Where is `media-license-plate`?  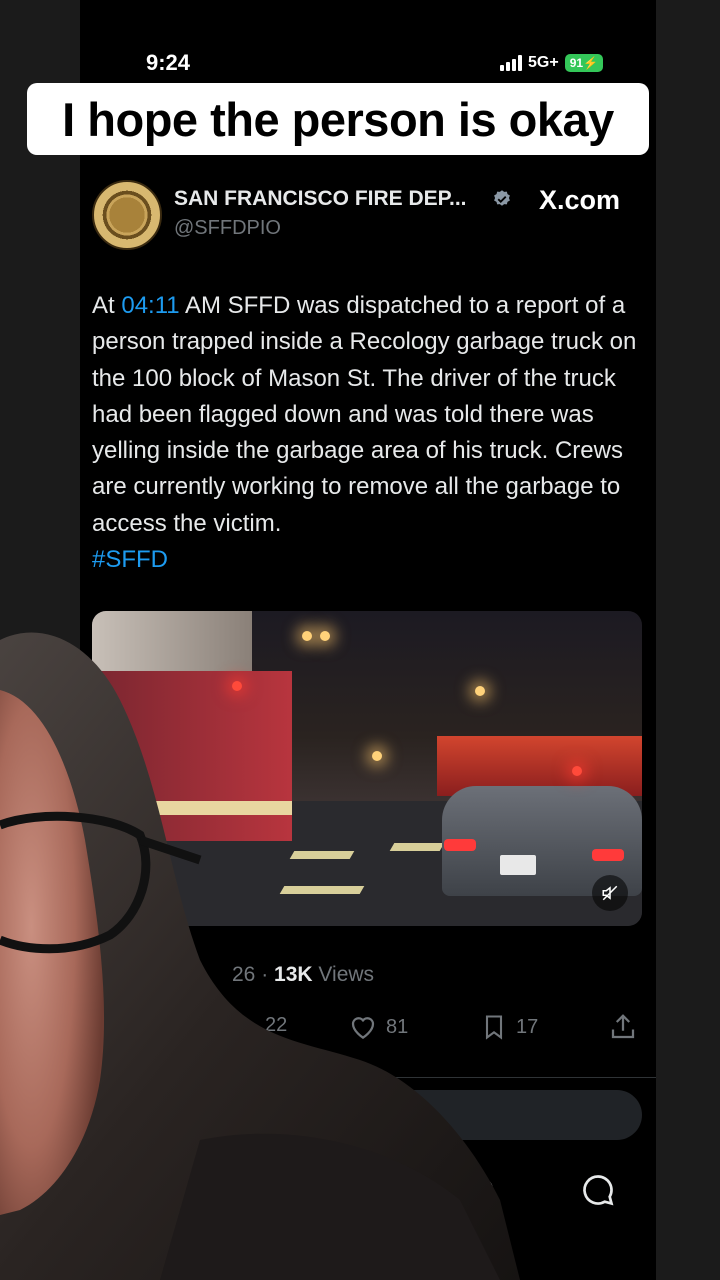
media-license-plate is located at coordinates (518, 865).